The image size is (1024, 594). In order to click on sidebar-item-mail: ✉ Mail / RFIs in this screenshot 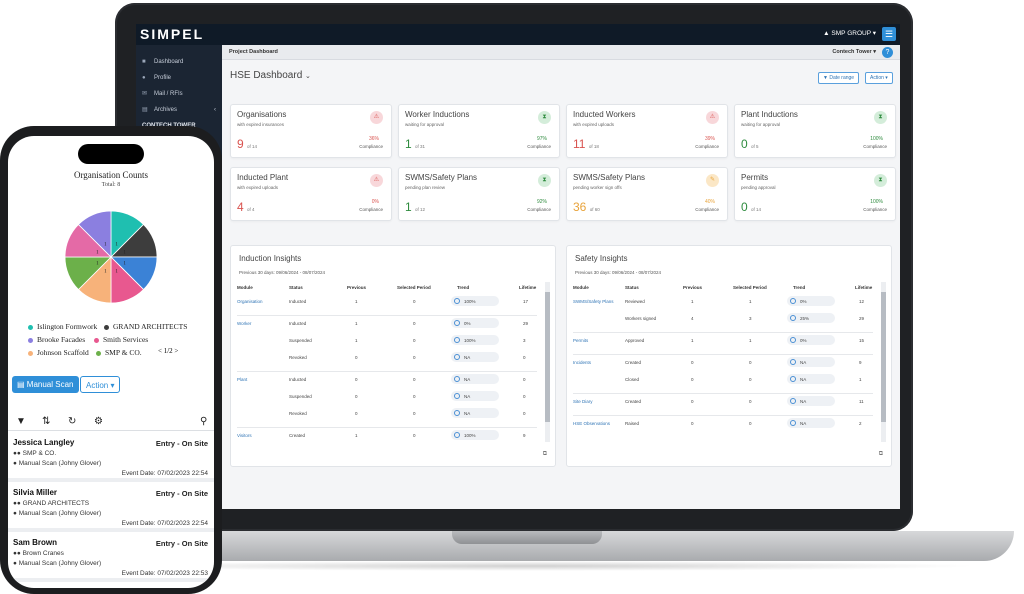, I will do `click(179, 94)`.